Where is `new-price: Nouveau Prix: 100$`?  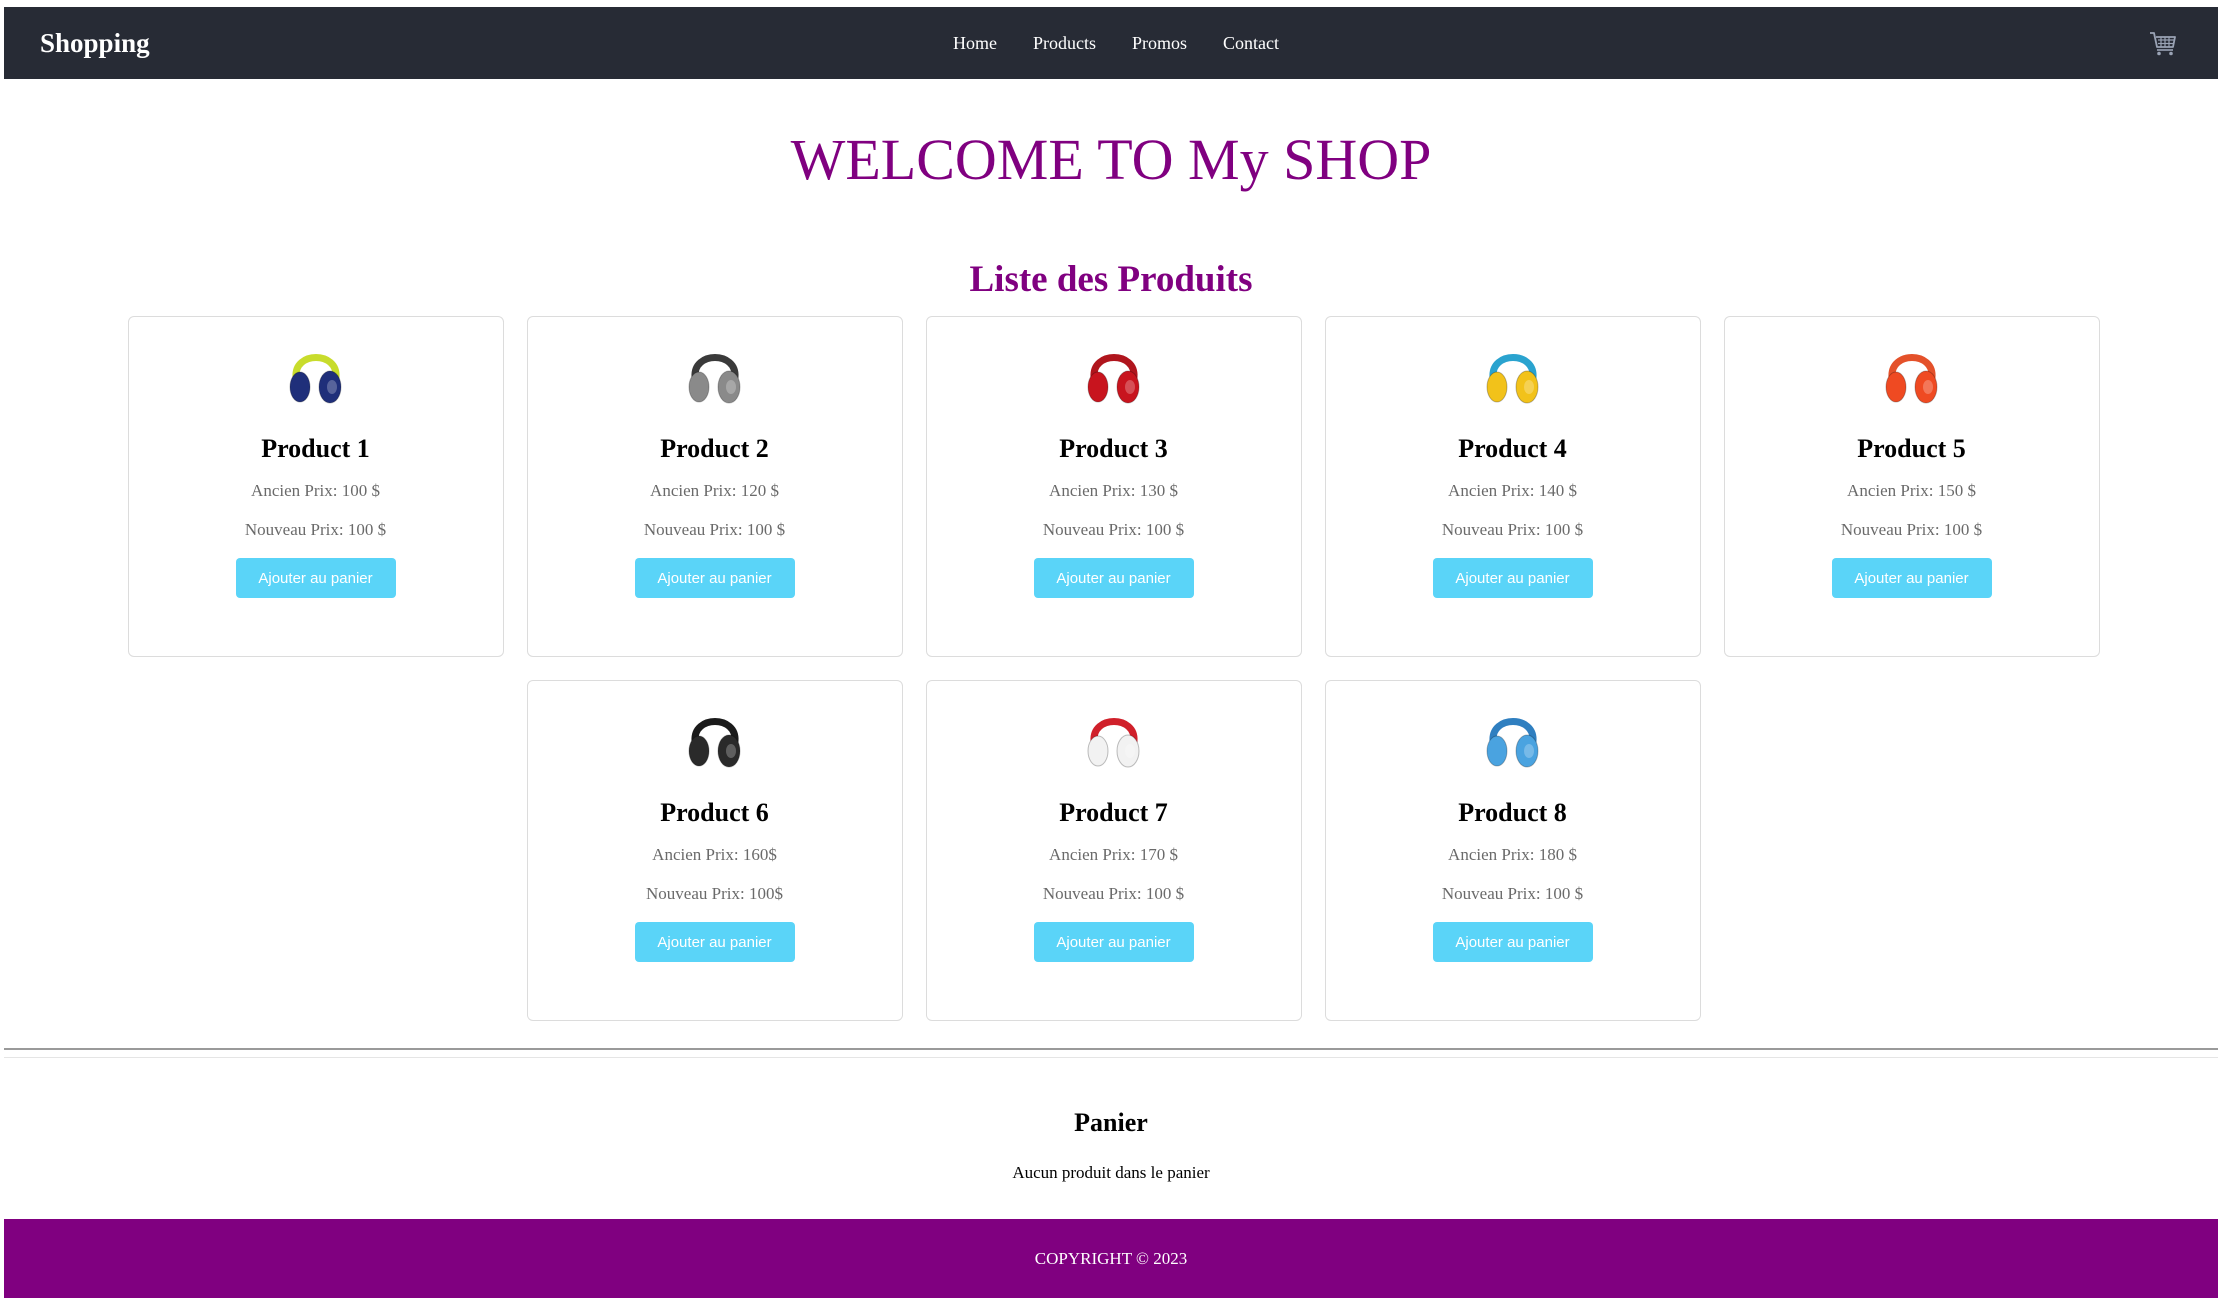
new-price: Nouveau Prix: 100$ is located at coordinates (714, 893).